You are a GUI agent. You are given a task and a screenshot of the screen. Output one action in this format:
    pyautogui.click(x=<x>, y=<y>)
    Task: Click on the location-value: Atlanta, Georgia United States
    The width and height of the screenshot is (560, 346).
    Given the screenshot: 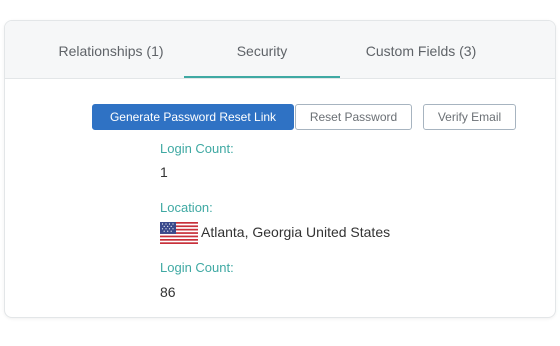 What is the action you would take?
    pyautogui.click(x=296, y=232)
    